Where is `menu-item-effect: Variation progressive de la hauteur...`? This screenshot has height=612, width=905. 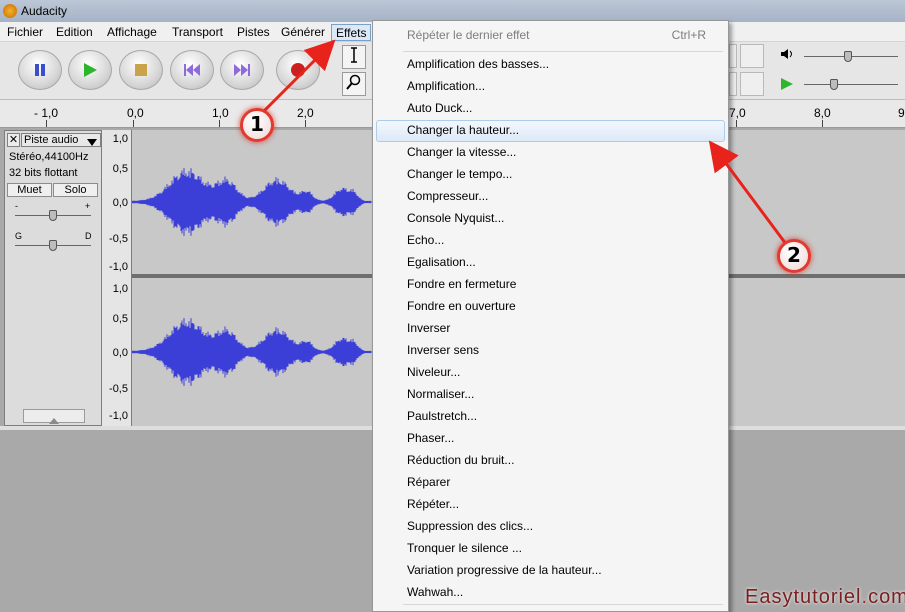
menu-item-effect: Variation progressive de la hauteur... is located at coordinates (504, 570).